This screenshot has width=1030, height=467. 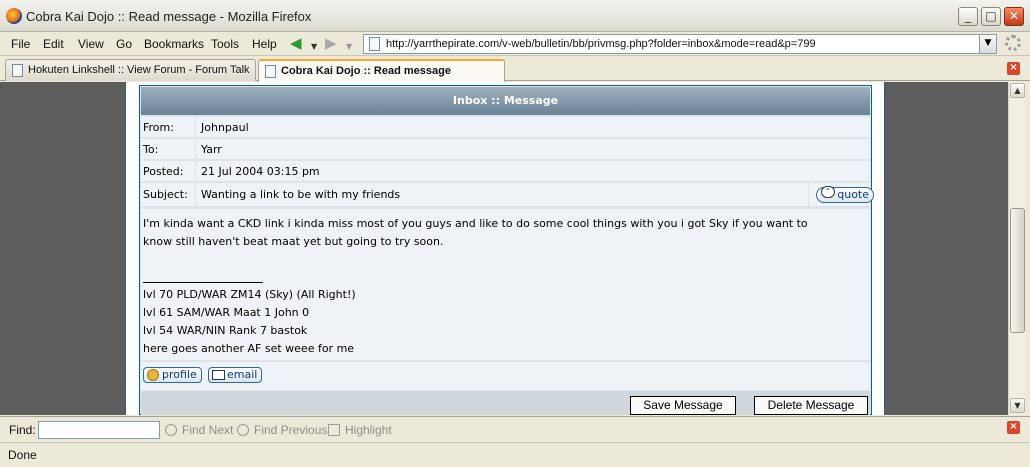 I want to click on email-button: email, so click(x=235, y=375).